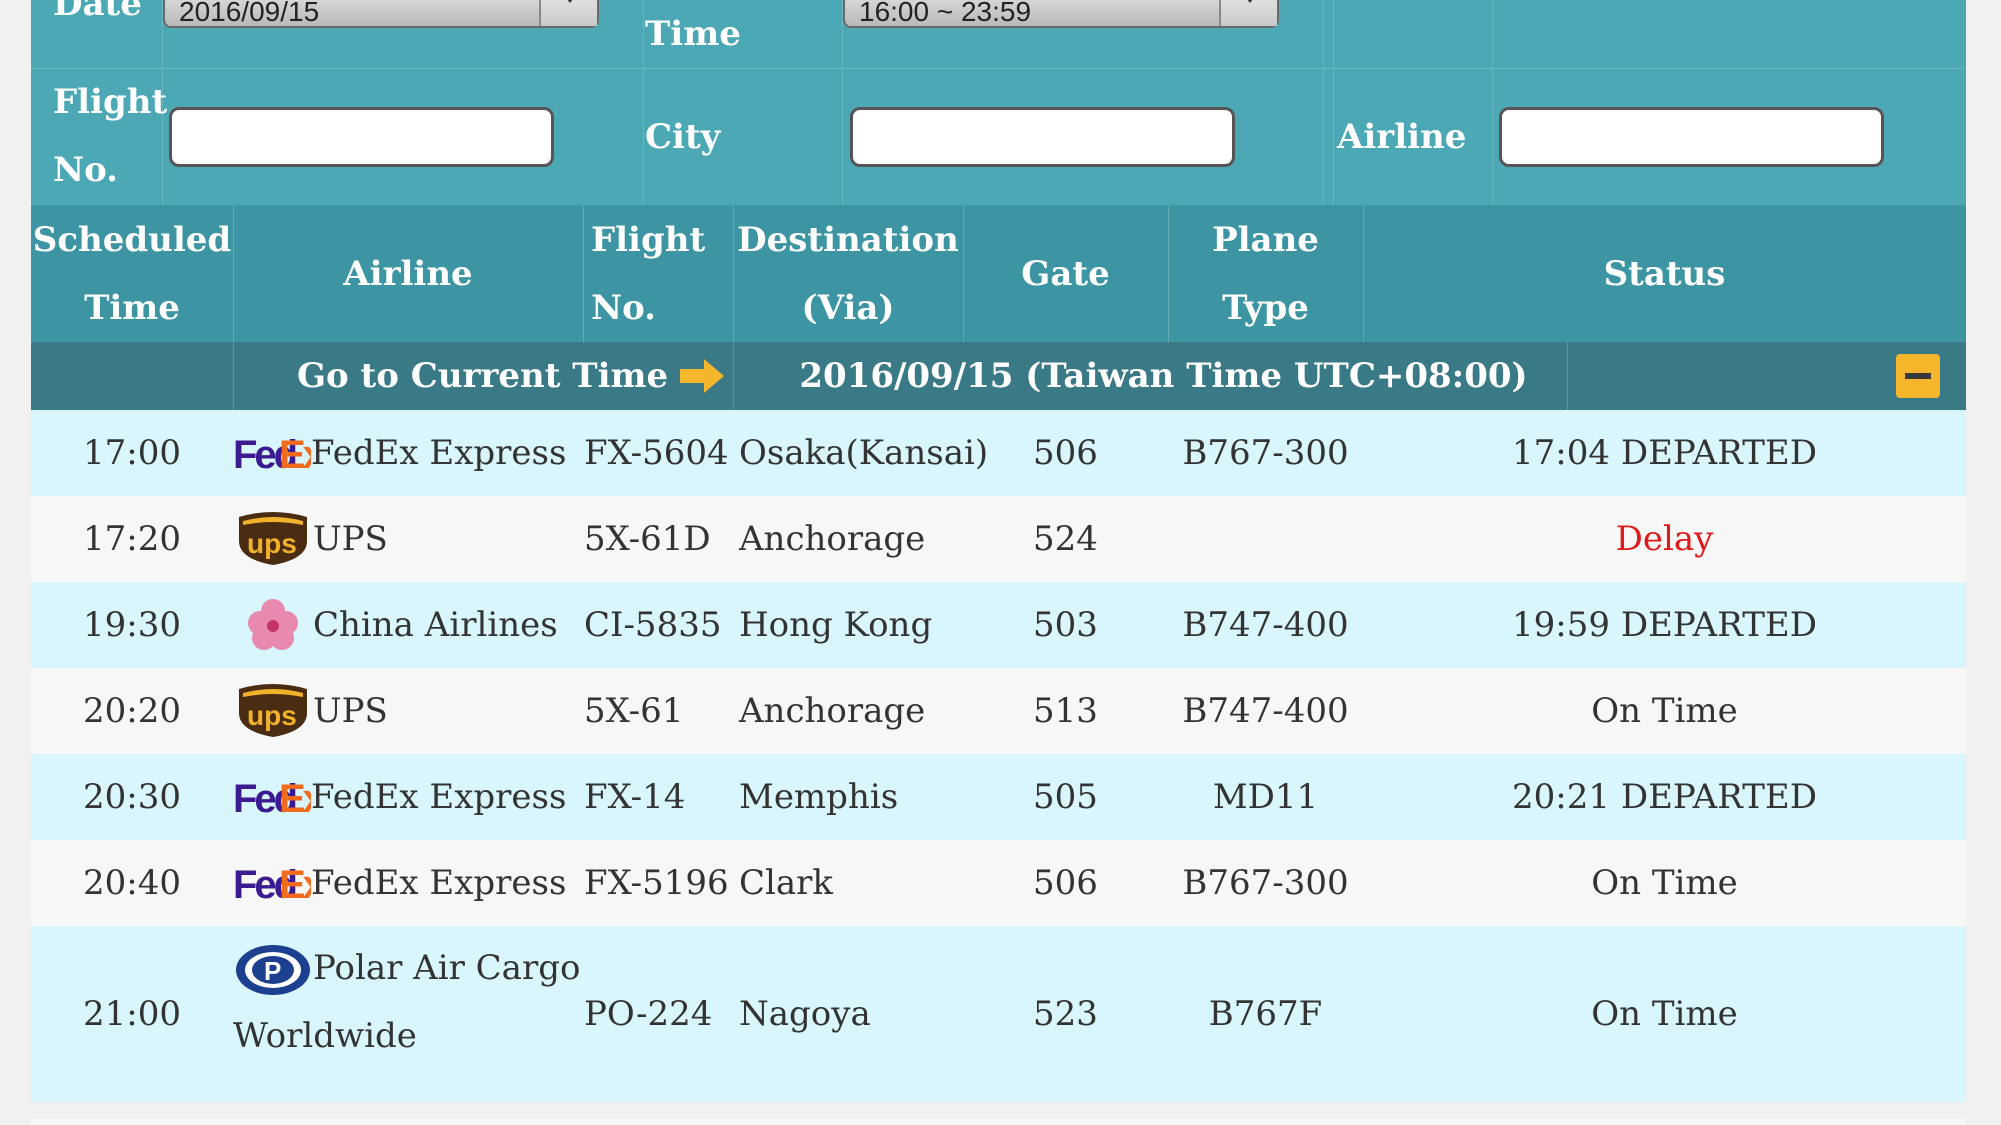 This screenshot has height=1125, width=2001. I want to click on go-to-current-time-button: Go to Current Time, so click(511, 376).